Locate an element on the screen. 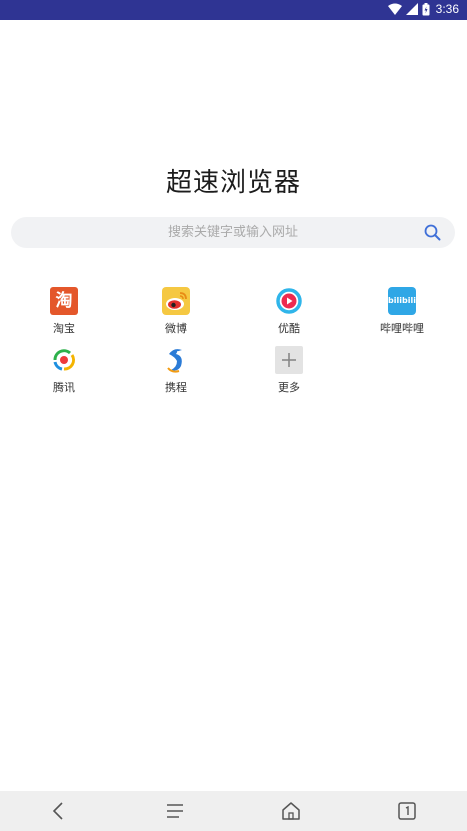  status-bar: 3:36 is located at coordinates (233, 10).